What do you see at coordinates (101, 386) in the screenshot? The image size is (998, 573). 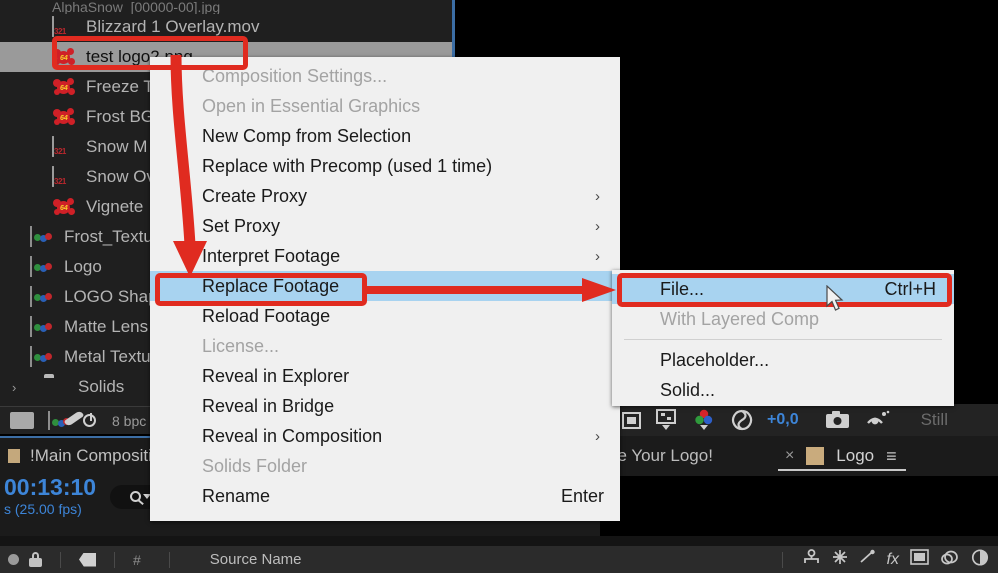 I see `project-item-label: Solids` at bounding box center [101, 386].